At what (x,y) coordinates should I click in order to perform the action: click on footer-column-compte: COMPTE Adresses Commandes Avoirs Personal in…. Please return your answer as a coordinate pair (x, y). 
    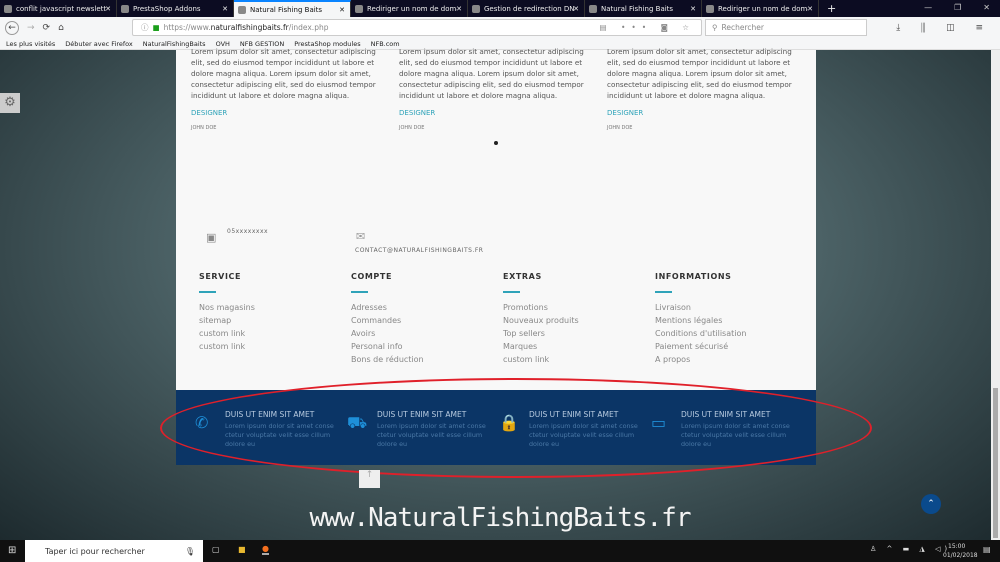
    Looking at the image, I should click on (387, 319).